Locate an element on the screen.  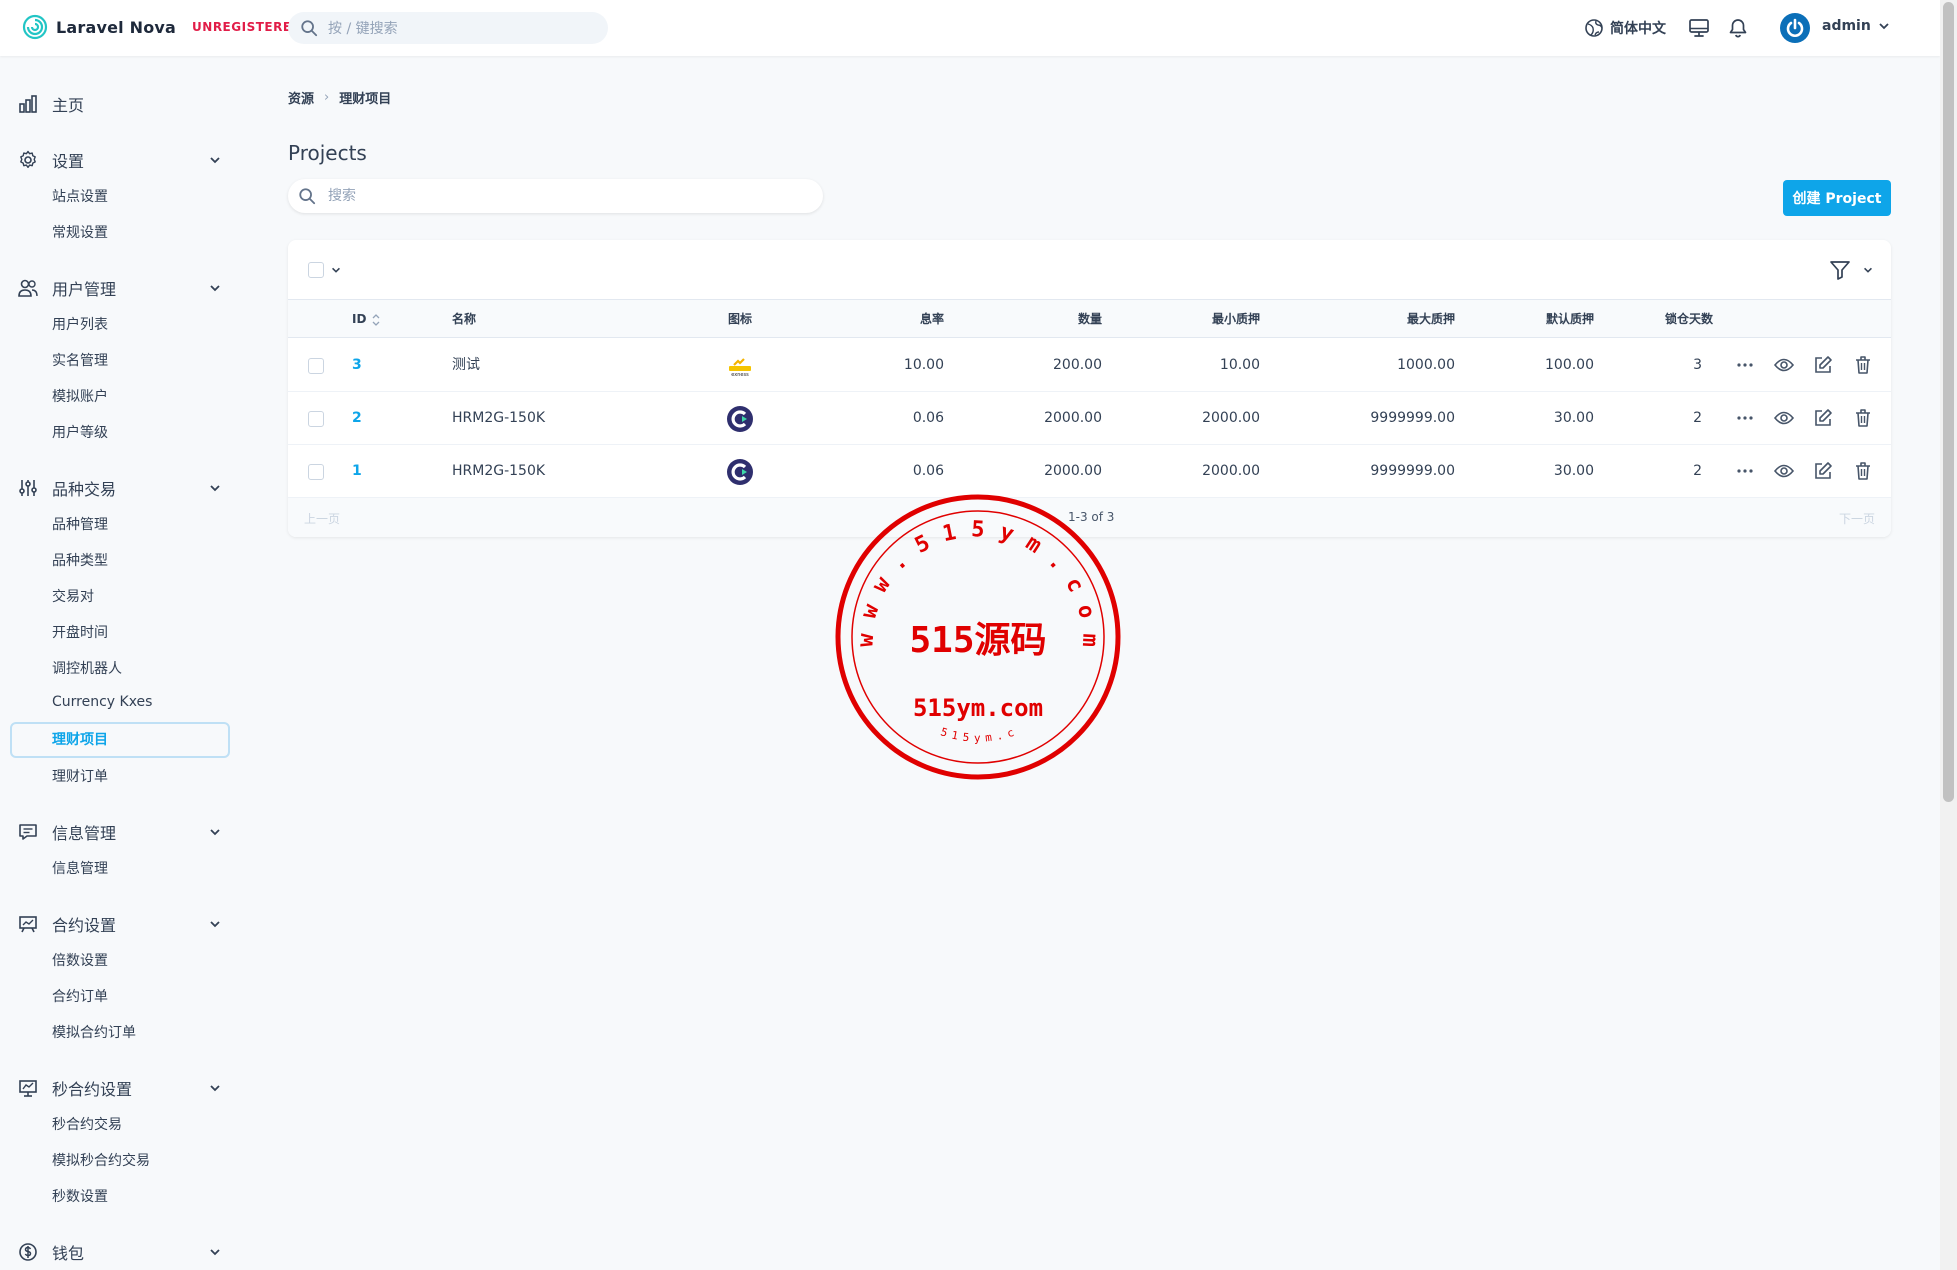
app-name: Laravel Nova is located at coordinates (116, 27).